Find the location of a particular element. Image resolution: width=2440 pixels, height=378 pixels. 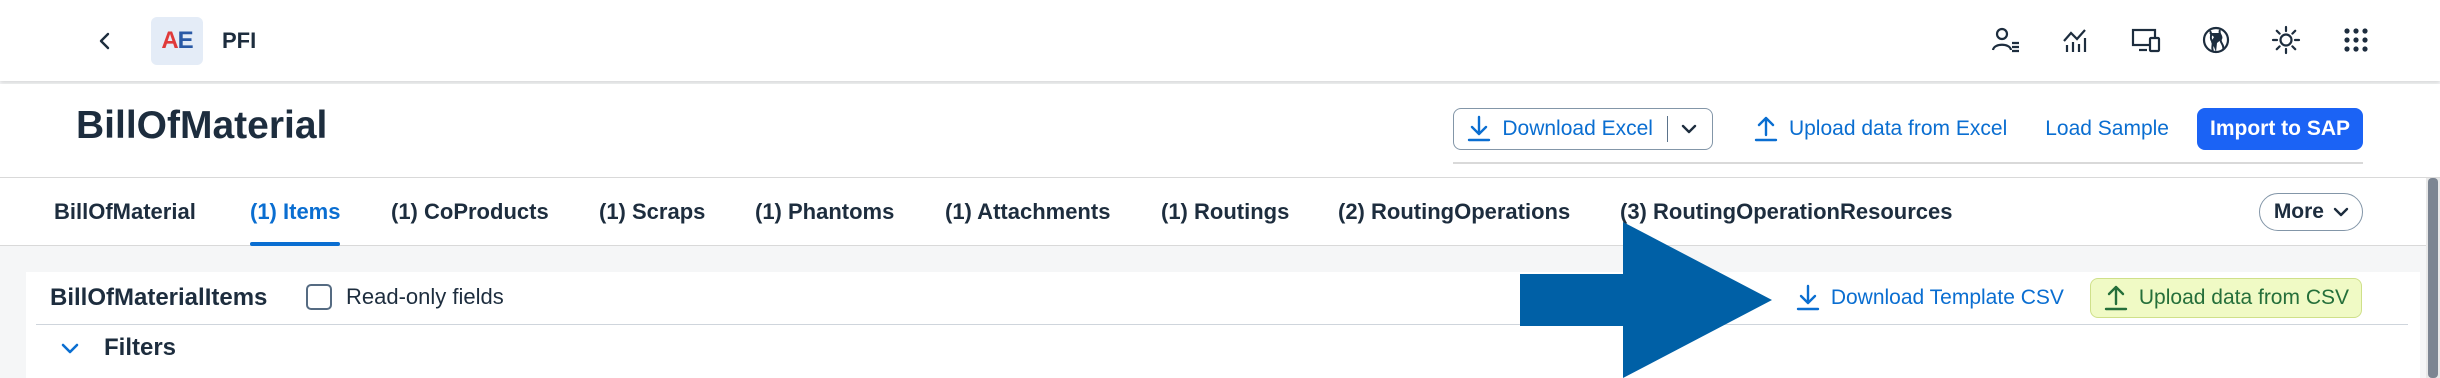

tab-scraps: (1) Scraps is located at coordinates (652, 212).